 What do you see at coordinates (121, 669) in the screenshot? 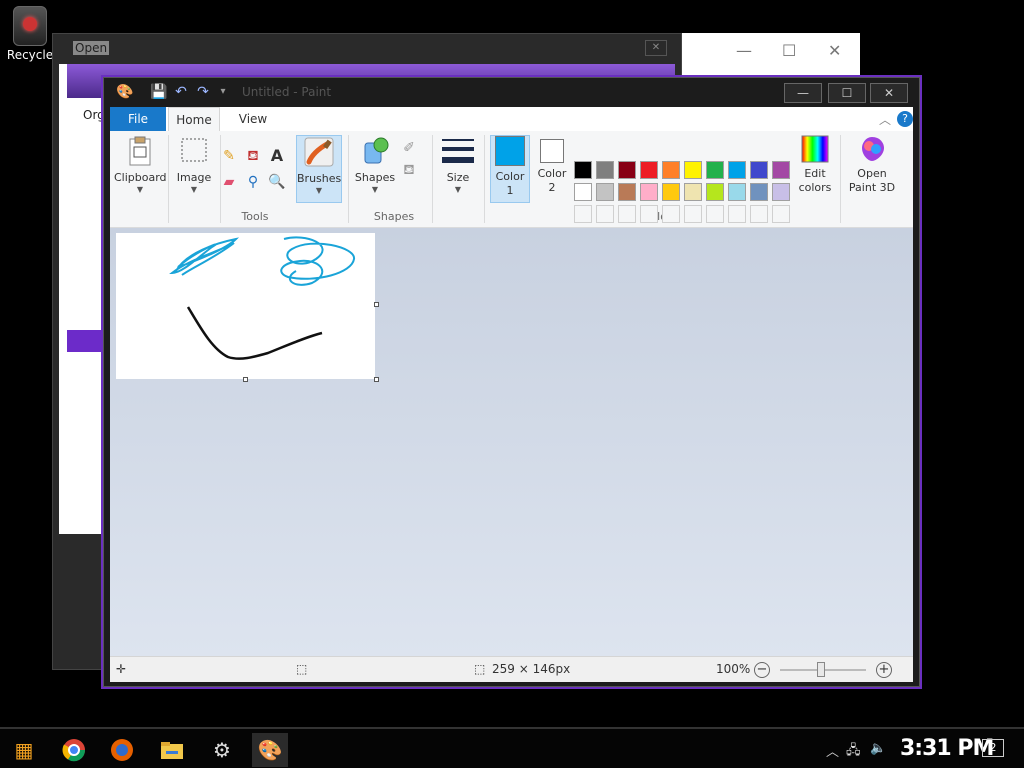
I see `cursor-position-icon: ✛` at bounding box center [121, 669].